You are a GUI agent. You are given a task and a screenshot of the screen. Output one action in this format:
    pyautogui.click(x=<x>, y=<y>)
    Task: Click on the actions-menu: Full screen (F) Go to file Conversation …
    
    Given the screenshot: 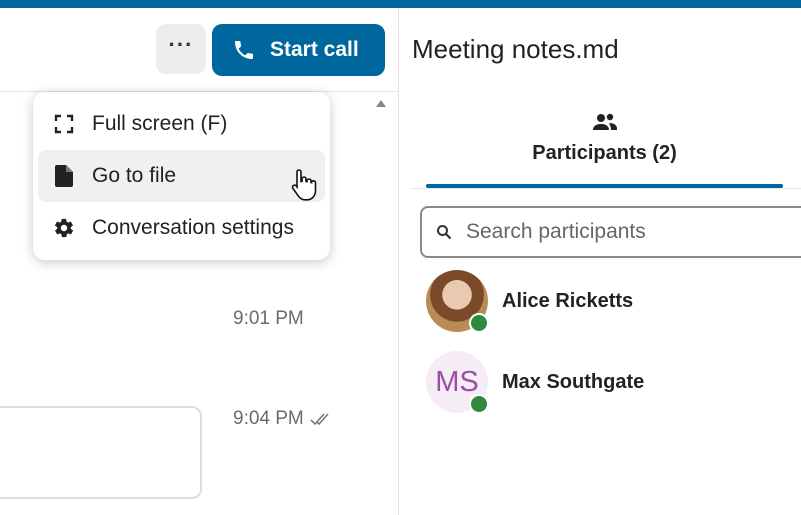 What is the action you would take?
    pyautogui.click(x=181, y=176)
    